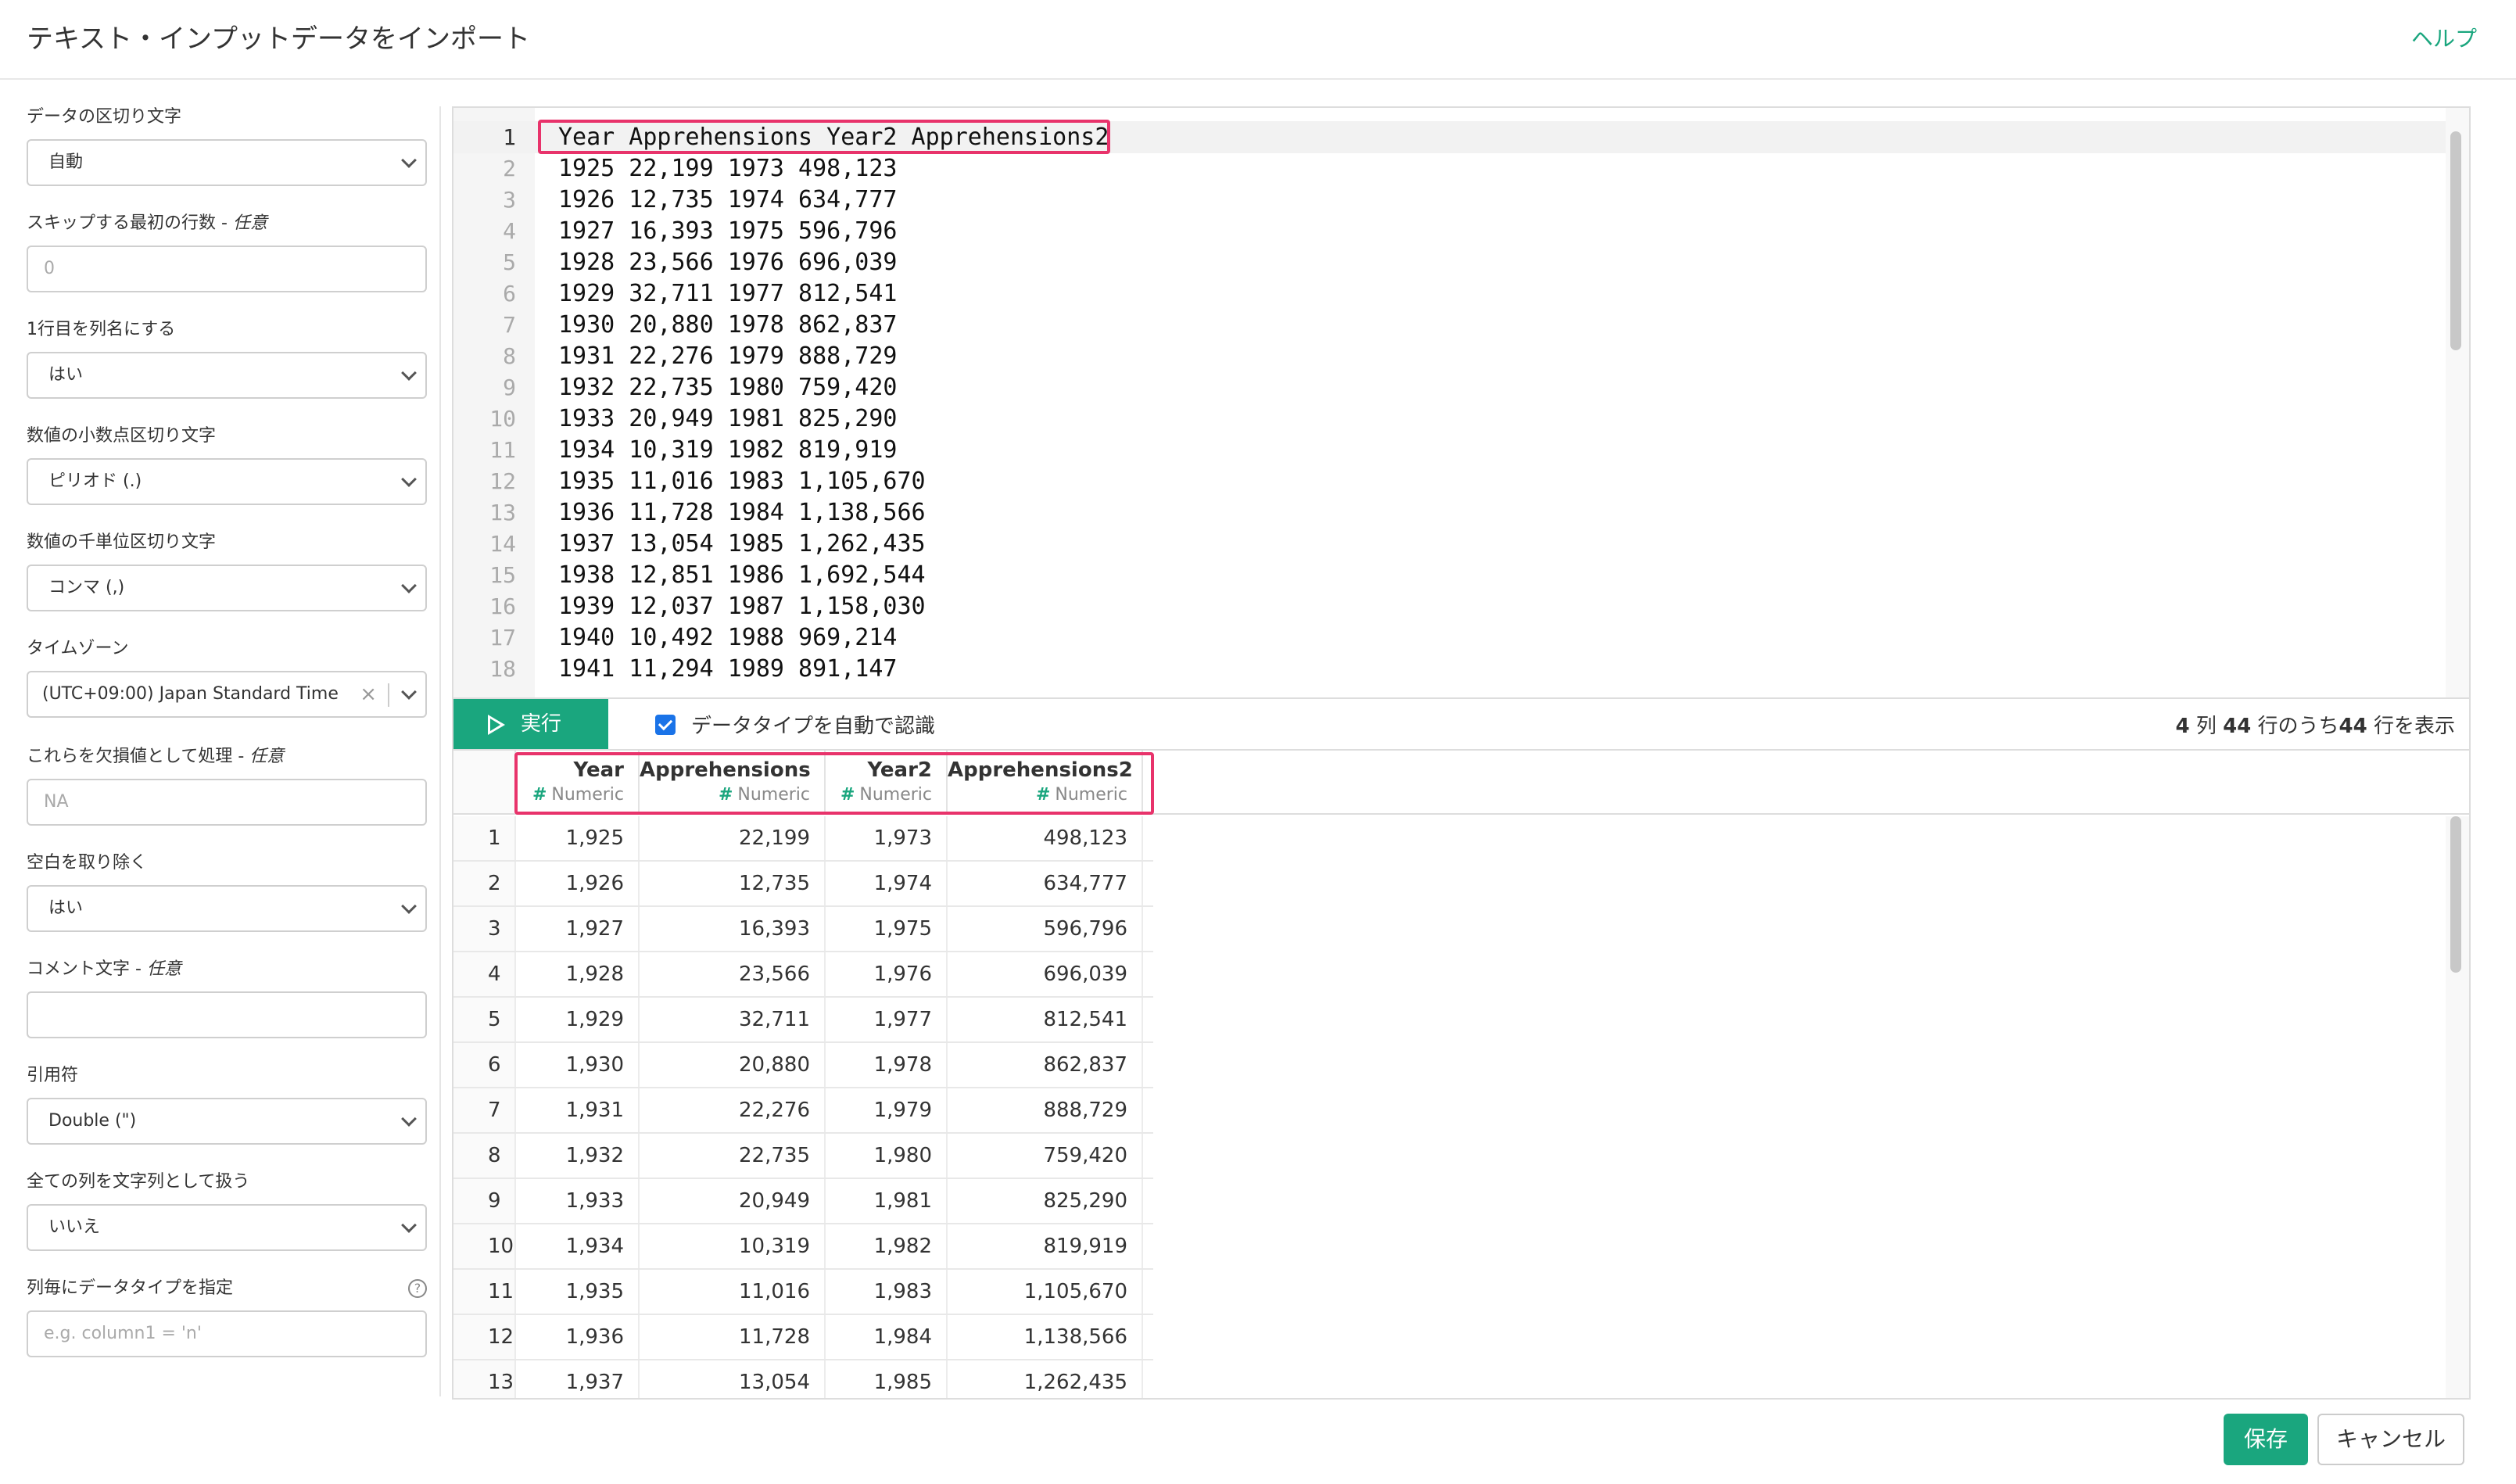 This screenshot has height=1484, width=2516. I want to click on line-text: 1937 13,054 1985 1,262,435, so click(742, 544).